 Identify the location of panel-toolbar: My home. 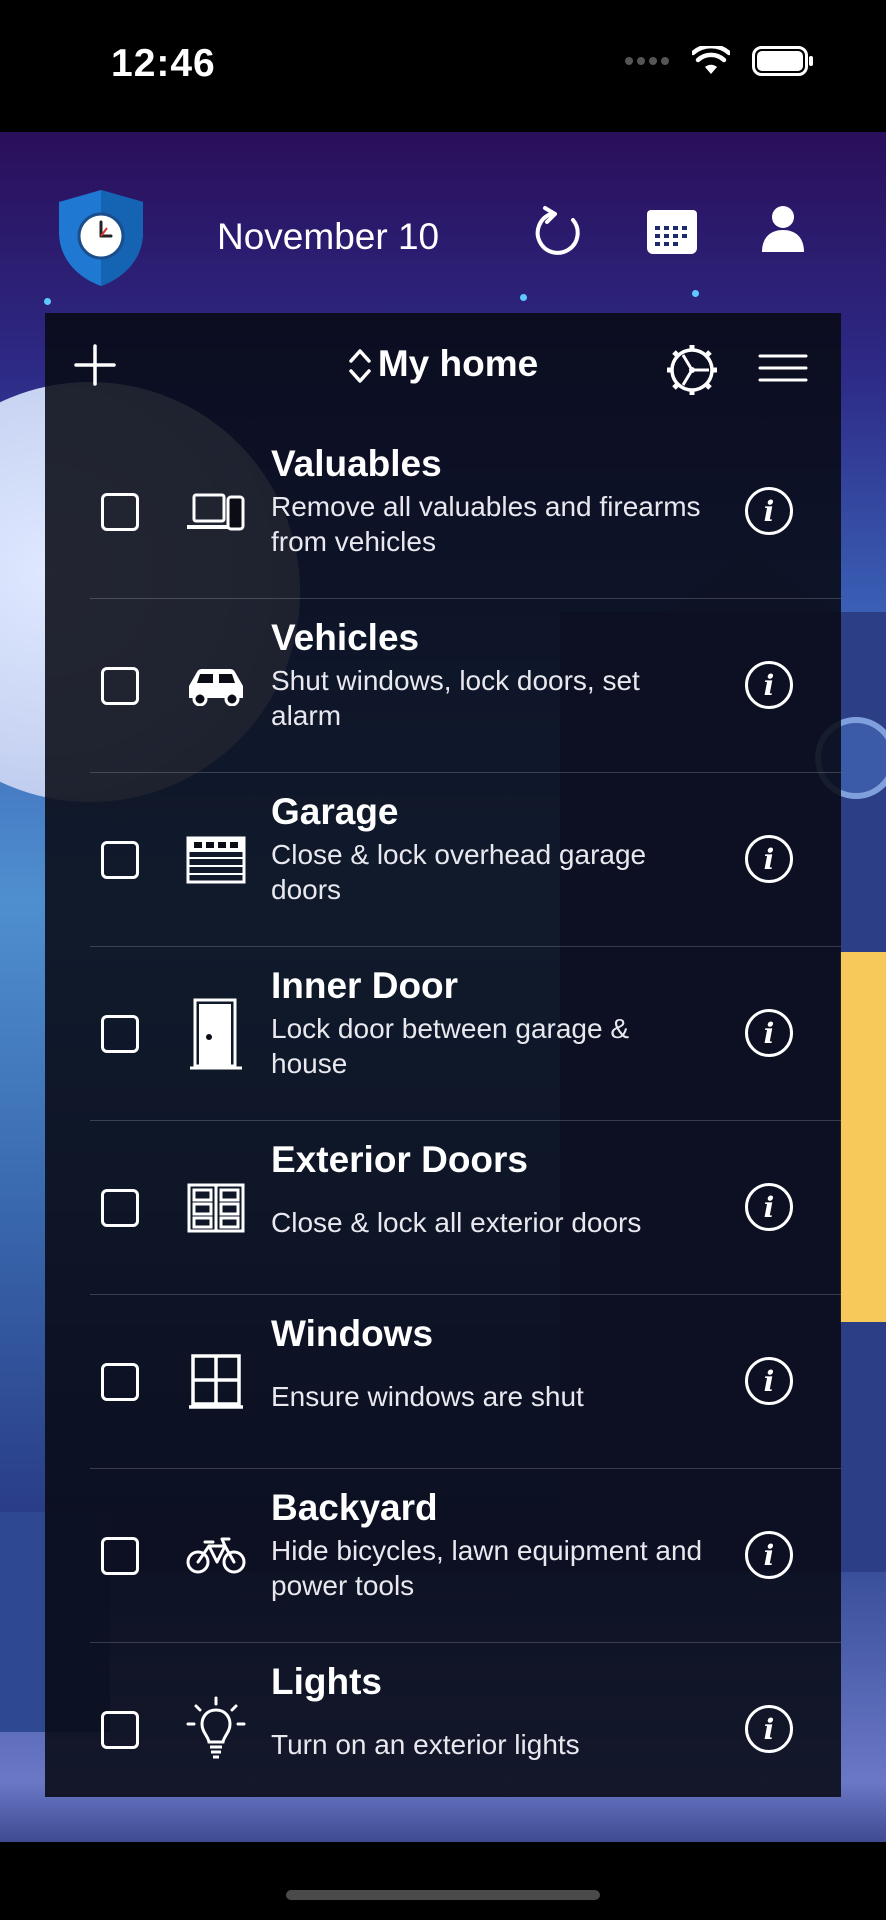
(443, 368).